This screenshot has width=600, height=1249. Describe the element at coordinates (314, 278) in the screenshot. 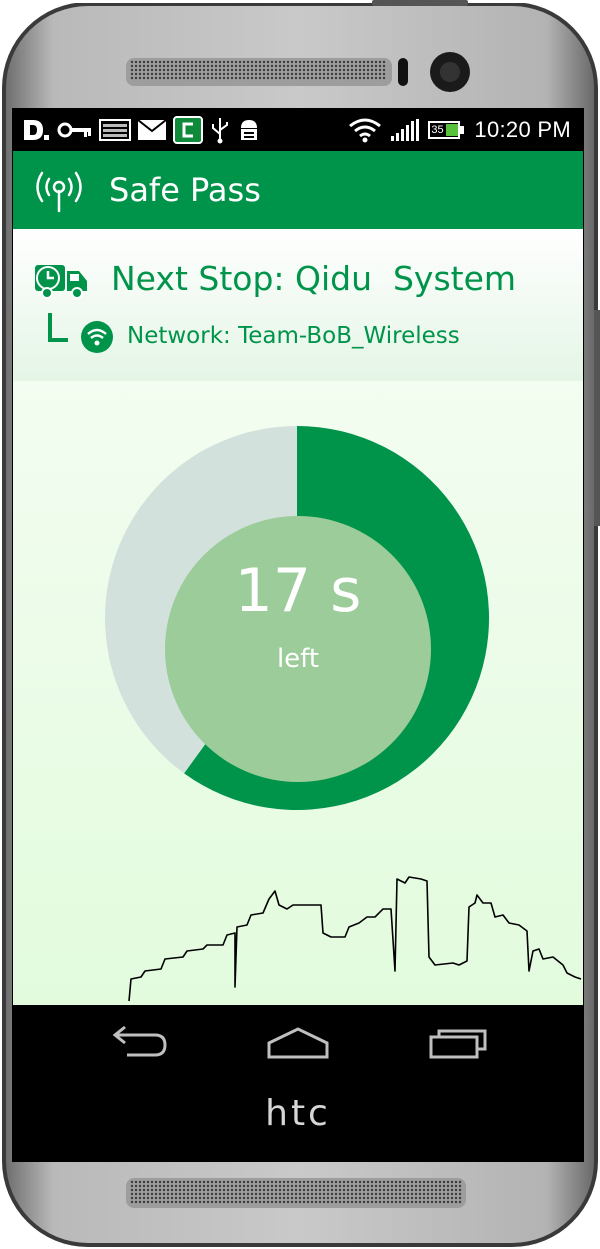

I see `next-stop-title: Next Stop: Qidu System` at that location.